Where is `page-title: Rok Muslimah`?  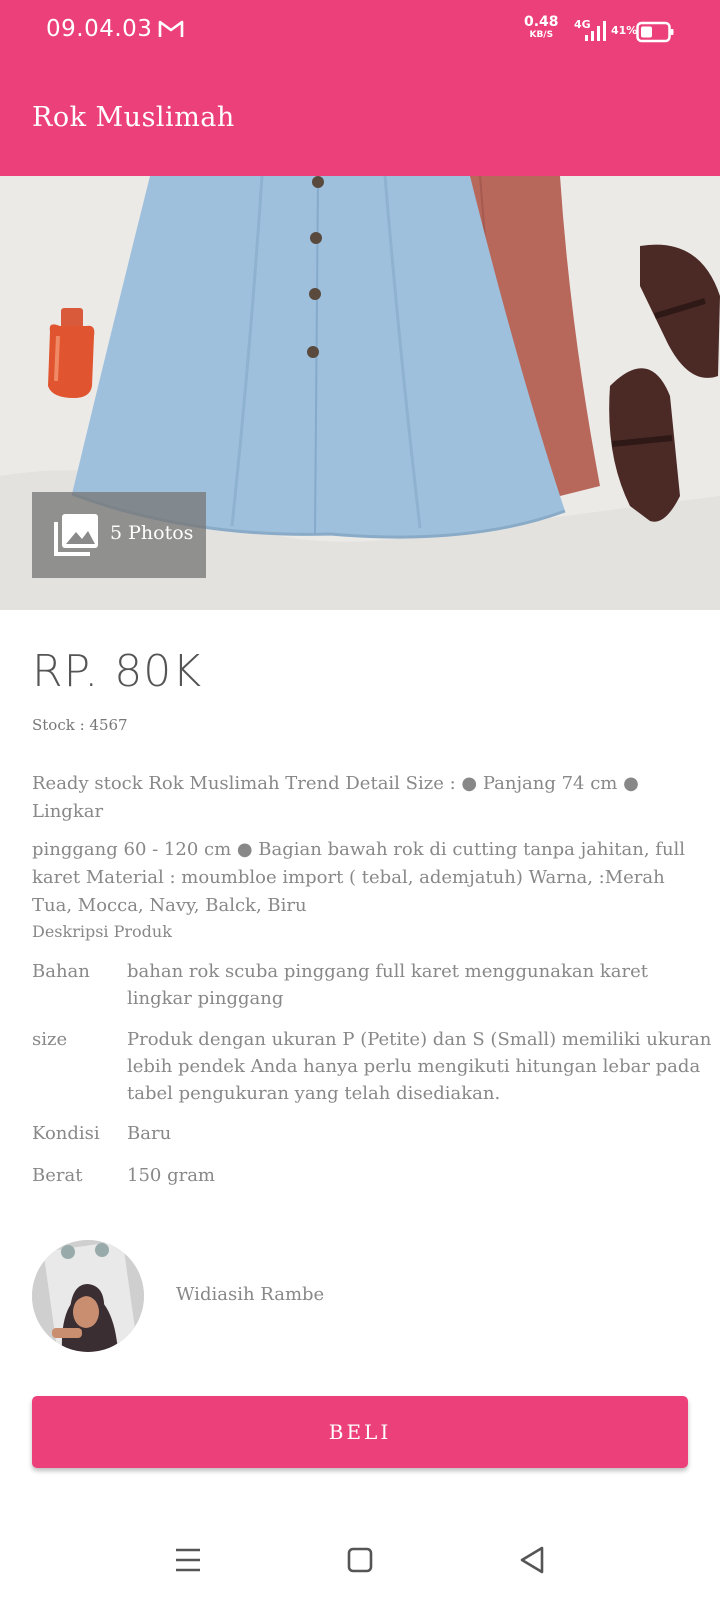
page-title: Rok Muslimah is located at coordinates (133, 117).